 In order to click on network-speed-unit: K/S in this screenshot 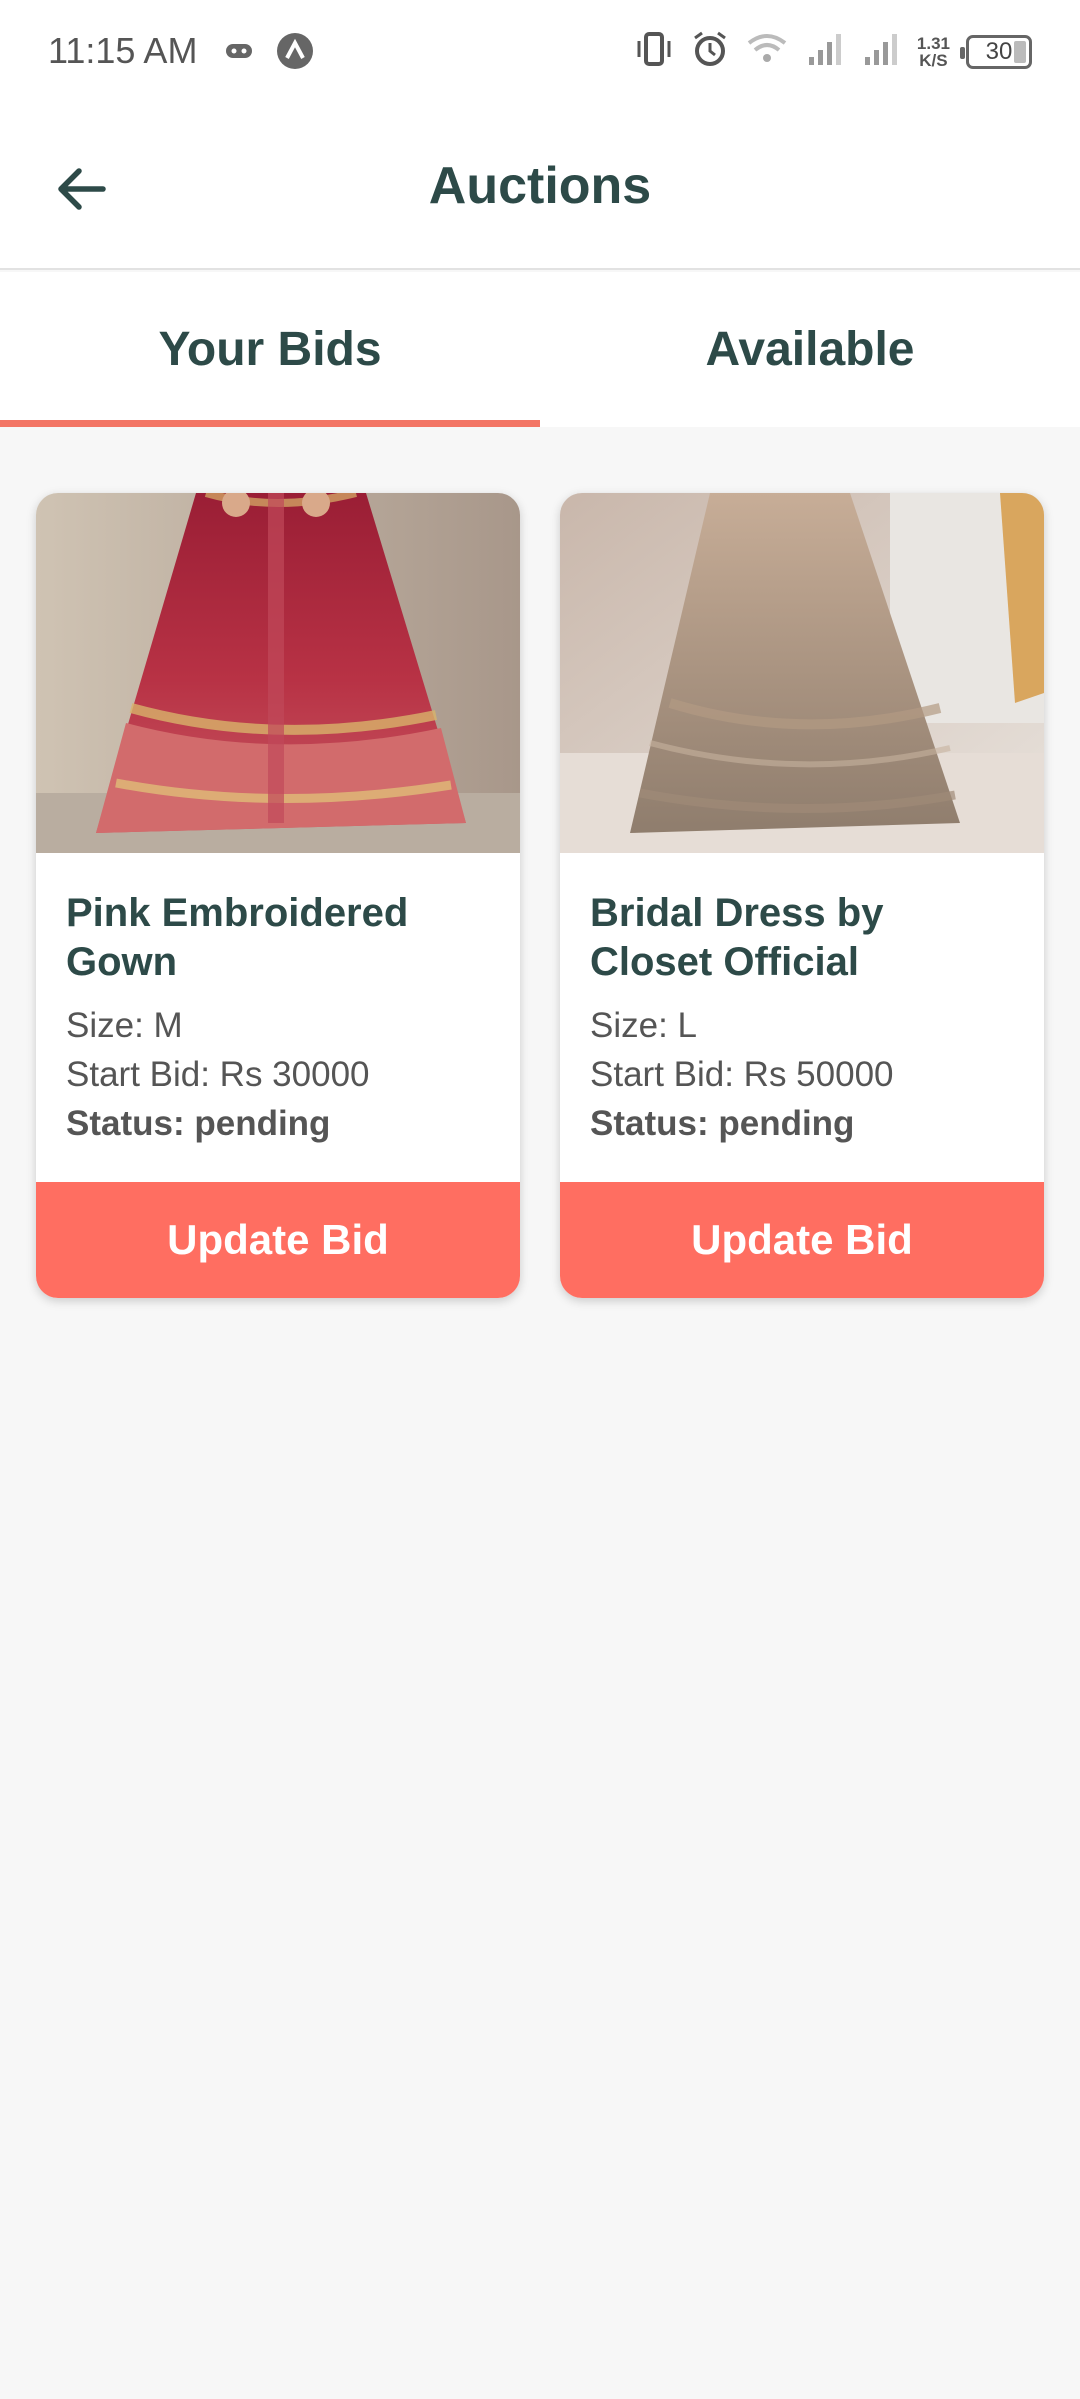, I will do `click(933, 60)`.